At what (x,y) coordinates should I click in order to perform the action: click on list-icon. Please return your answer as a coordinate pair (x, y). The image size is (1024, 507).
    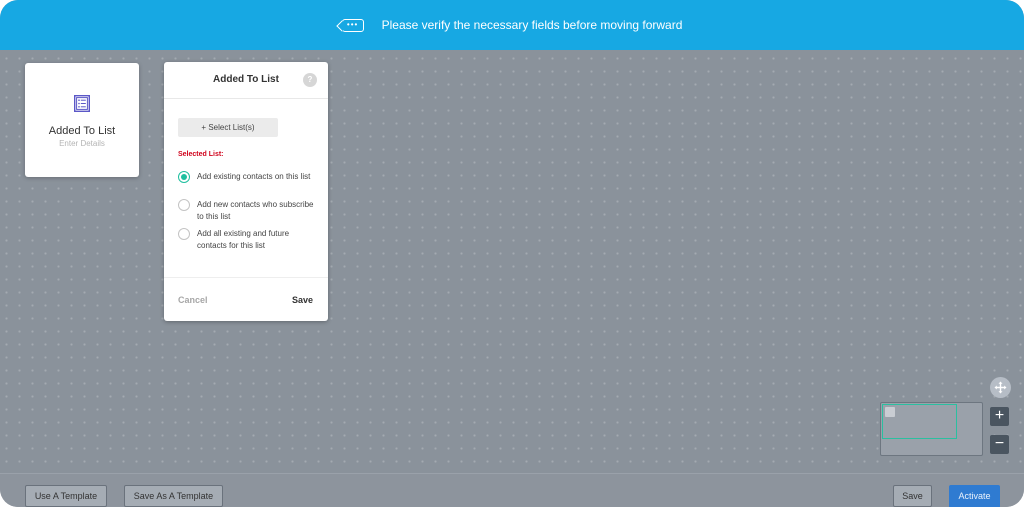
    Looking at the image, I should click on (82, 103).